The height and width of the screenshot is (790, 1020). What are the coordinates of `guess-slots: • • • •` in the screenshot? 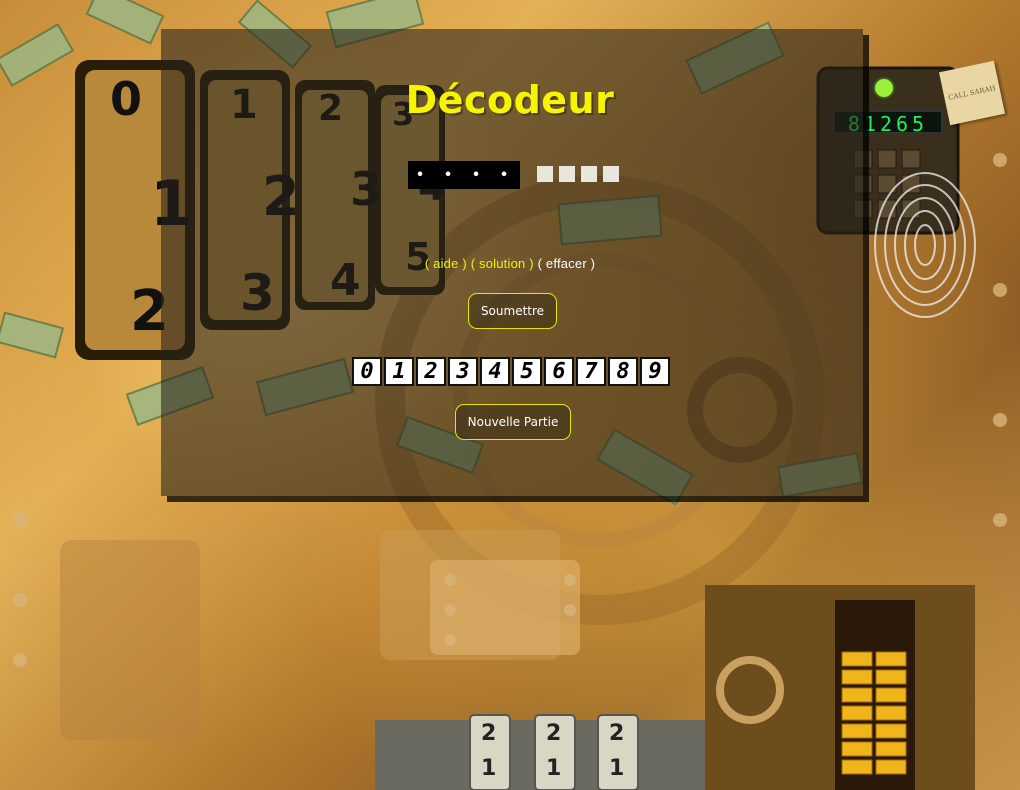 It's located at (464, 175).